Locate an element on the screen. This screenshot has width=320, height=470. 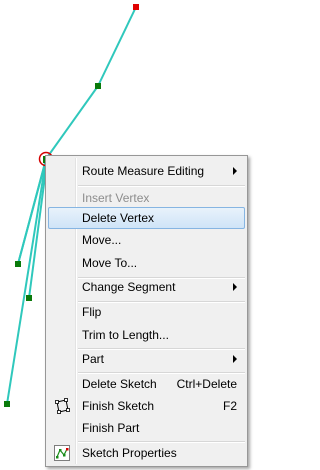
sketch-properties-icon is located at coordinates (62, 453).